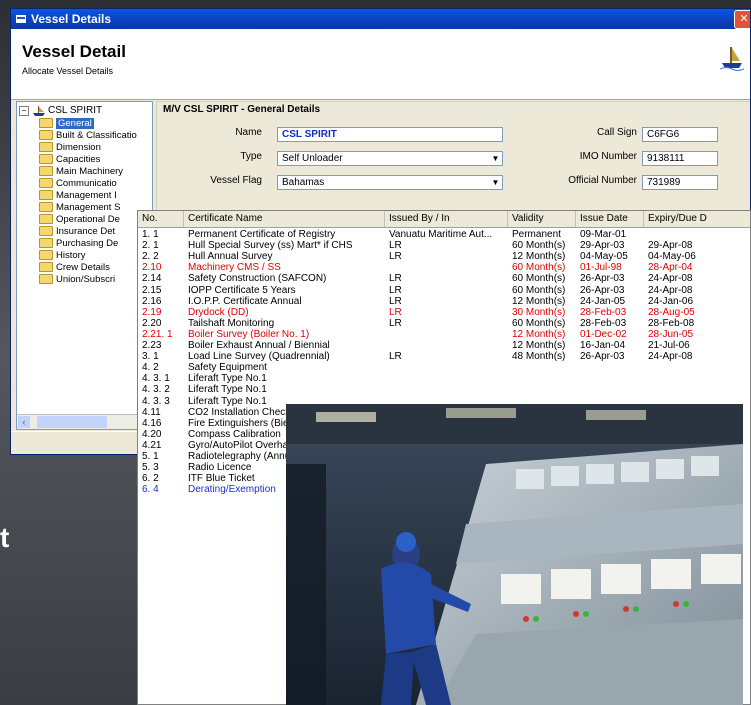  What do you see at coordinates (616, 132) in the screenshot?
I see `call-sign-label: Call Sign` at bounding box center [616, 132].